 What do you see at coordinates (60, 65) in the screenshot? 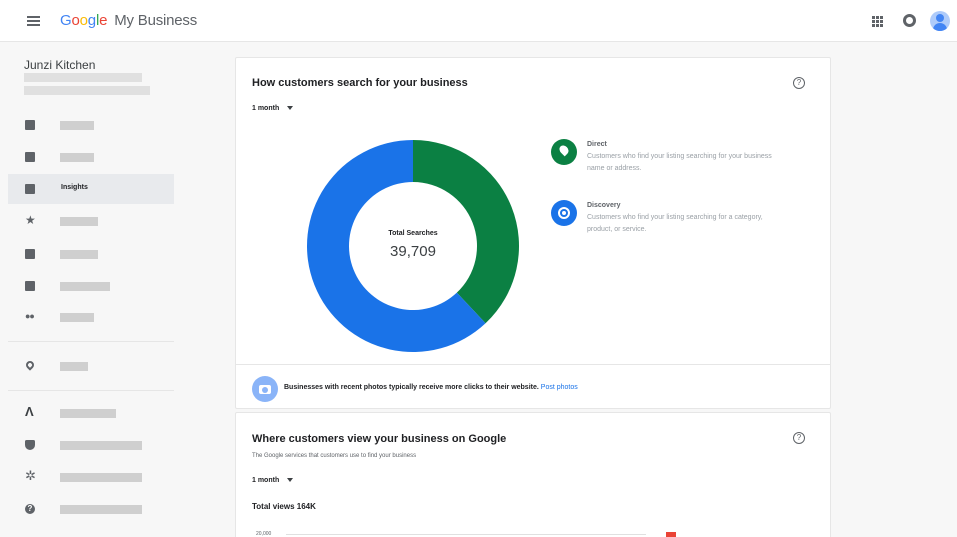
I see `business-name: Junzi Kitchen` at bounding box center [60, 65].